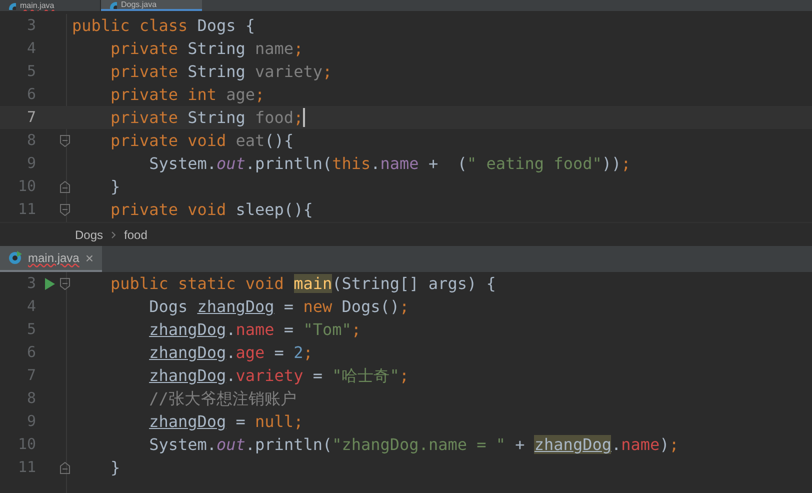  I want to click on chevron-icon, so click(113, 234).